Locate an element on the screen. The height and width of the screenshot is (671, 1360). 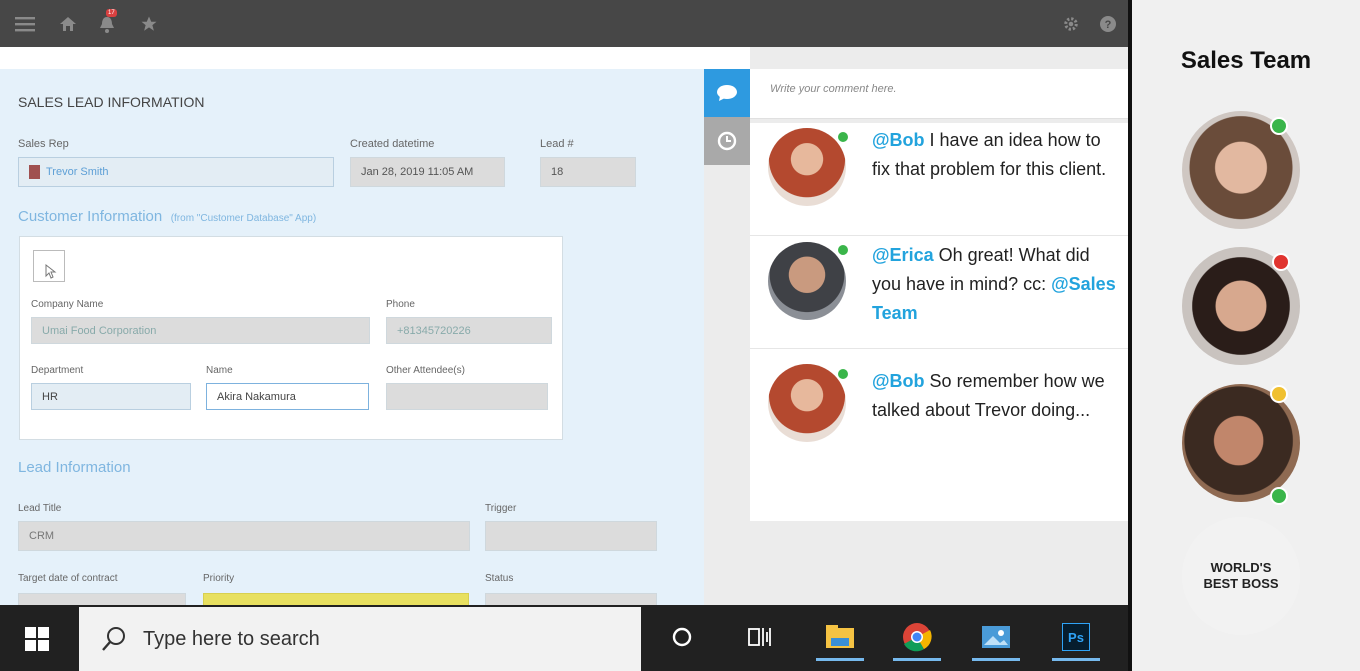
app-header: 17 ? is located at coordinates (564, 23).